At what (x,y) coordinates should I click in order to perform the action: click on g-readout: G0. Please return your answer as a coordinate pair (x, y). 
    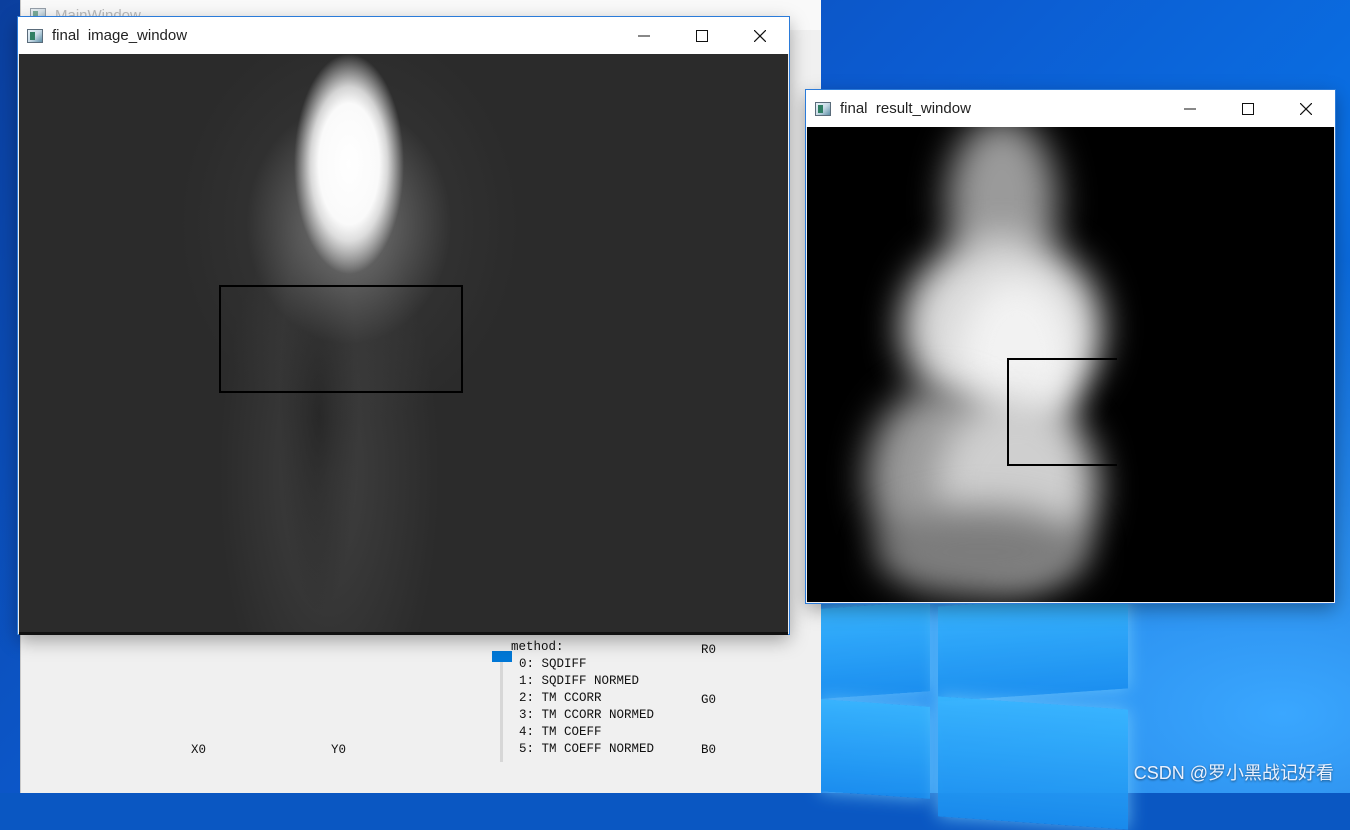
    Looking at the image, I should click on (709, 700).